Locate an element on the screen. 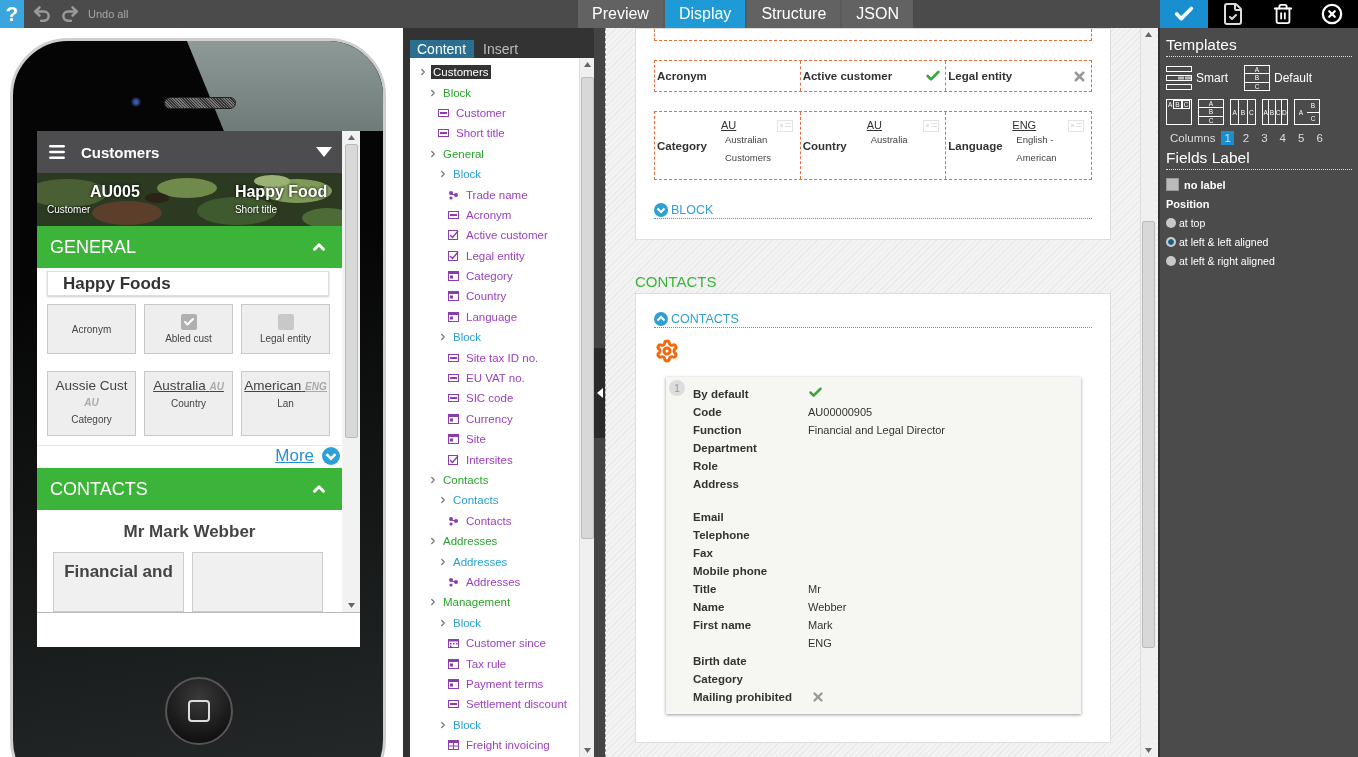 The image size is (1358, 757). undo-all-button: Undo all is located at coordinates (108, 14).